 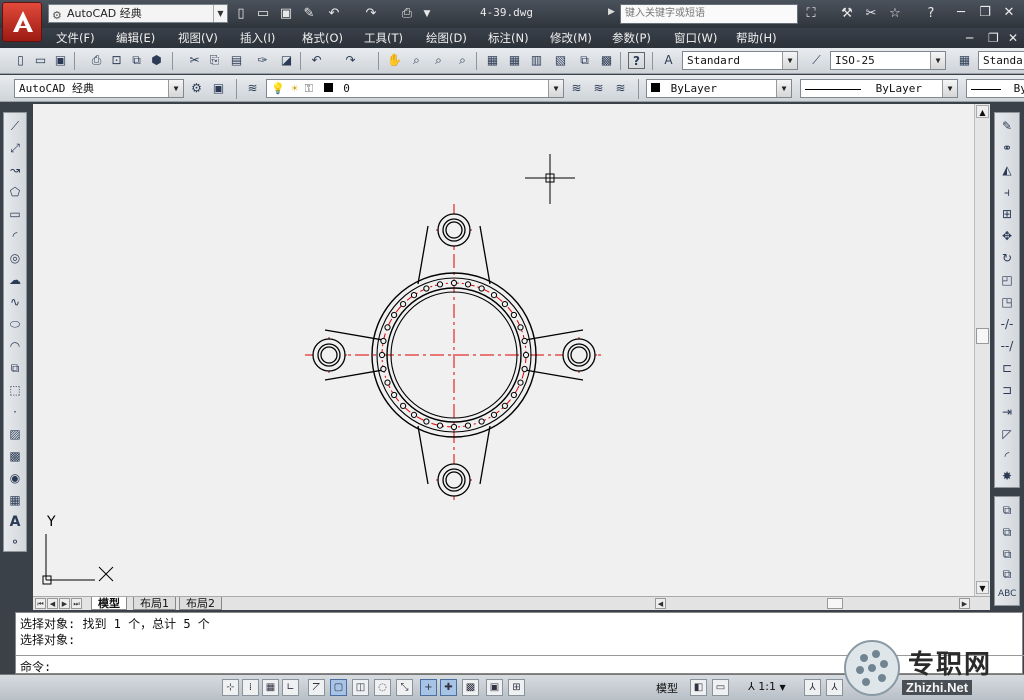 I want to click on scroll-up-icon: ▲, so click(x=982, y=111).